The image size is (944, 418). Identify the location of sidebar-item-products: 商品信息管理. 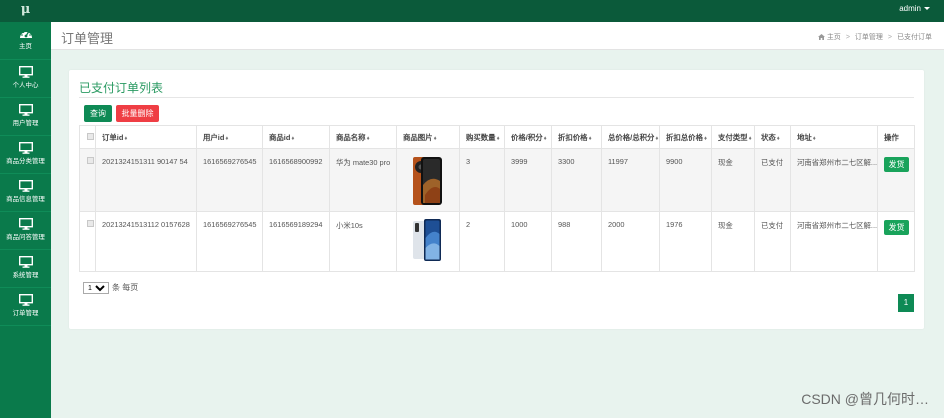
(25, 193).